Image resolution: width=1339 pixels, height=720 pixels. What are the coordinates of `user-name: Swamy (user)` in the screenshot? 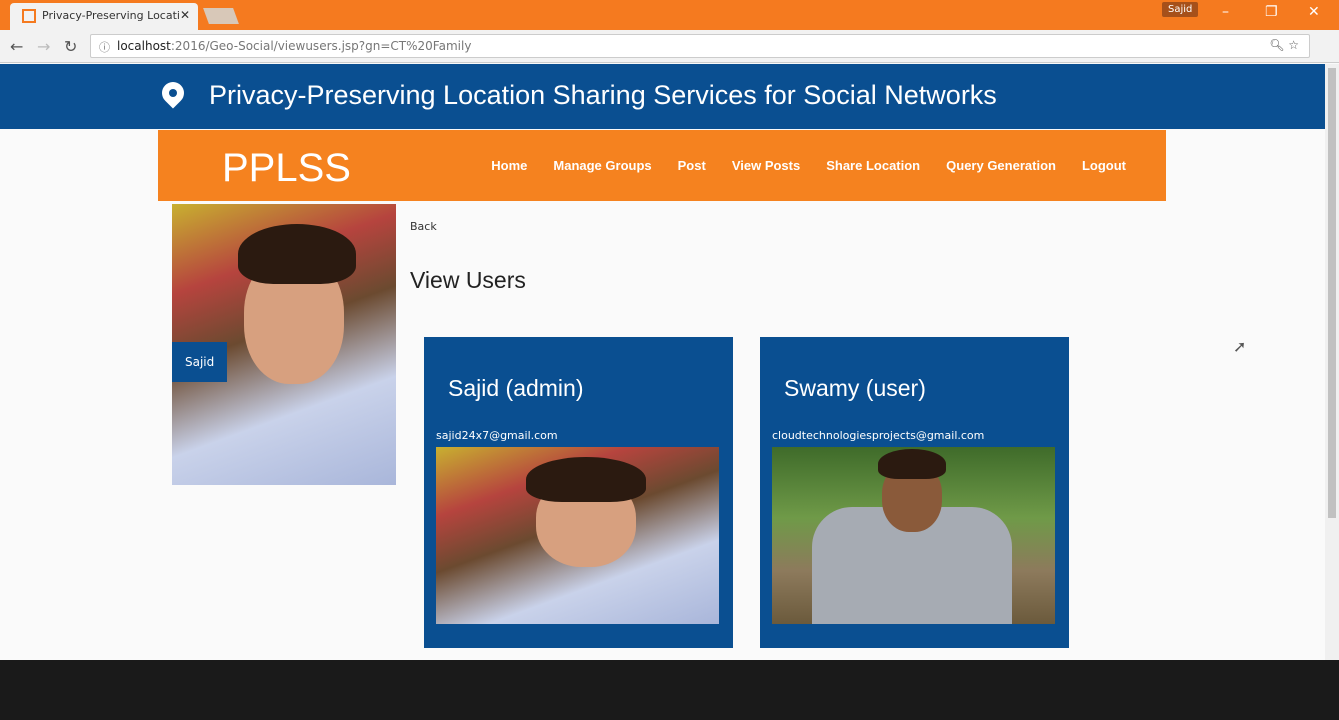 It's located at (855, 388).